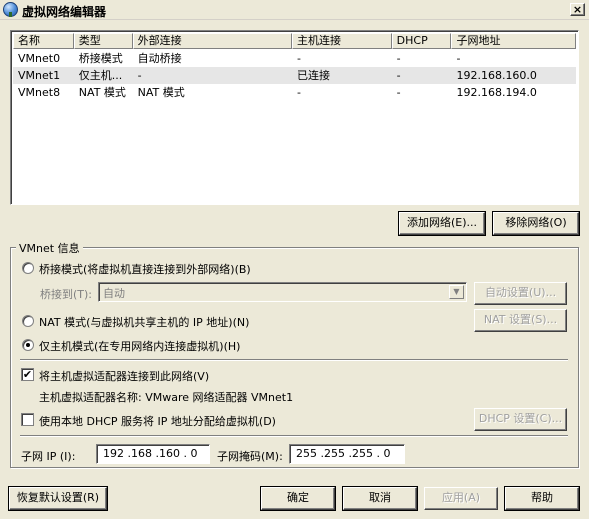  What do you see at coordinates (66, 294) in the screenshot?
I see `bridged-to-label: 桥接到(T):` at bounding box center [66, 294].